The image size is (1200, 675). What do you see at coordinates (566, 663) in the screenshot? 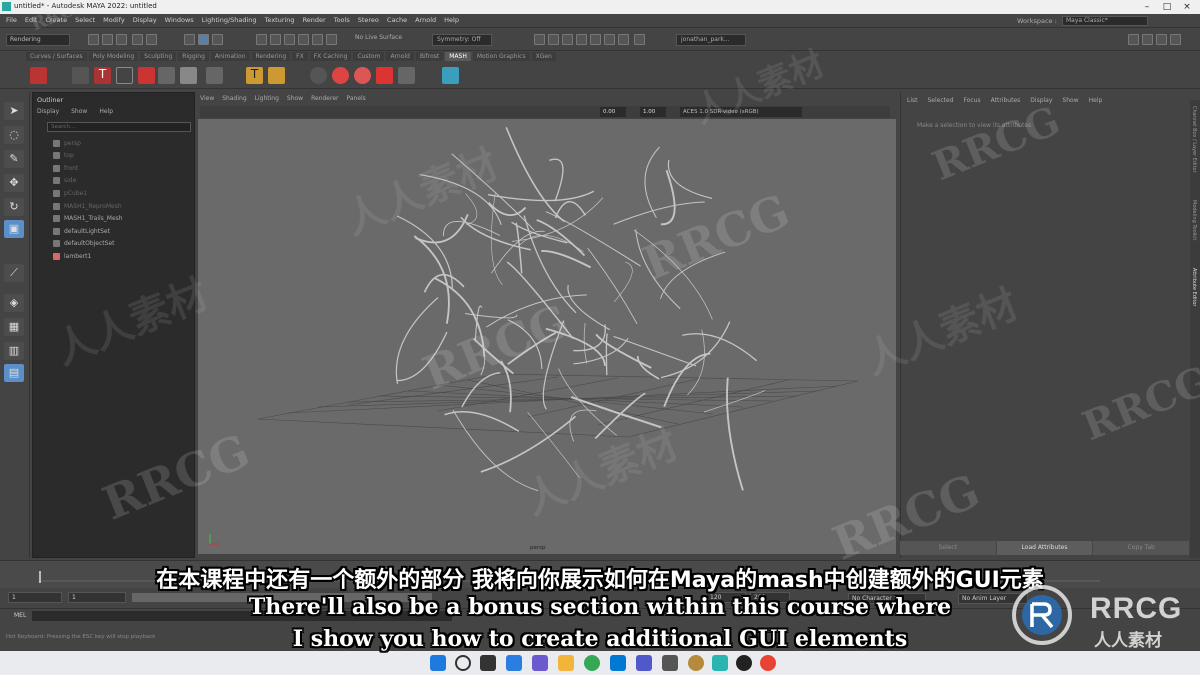
I see `file-explorer-icon` at bounding box center [566, 663].